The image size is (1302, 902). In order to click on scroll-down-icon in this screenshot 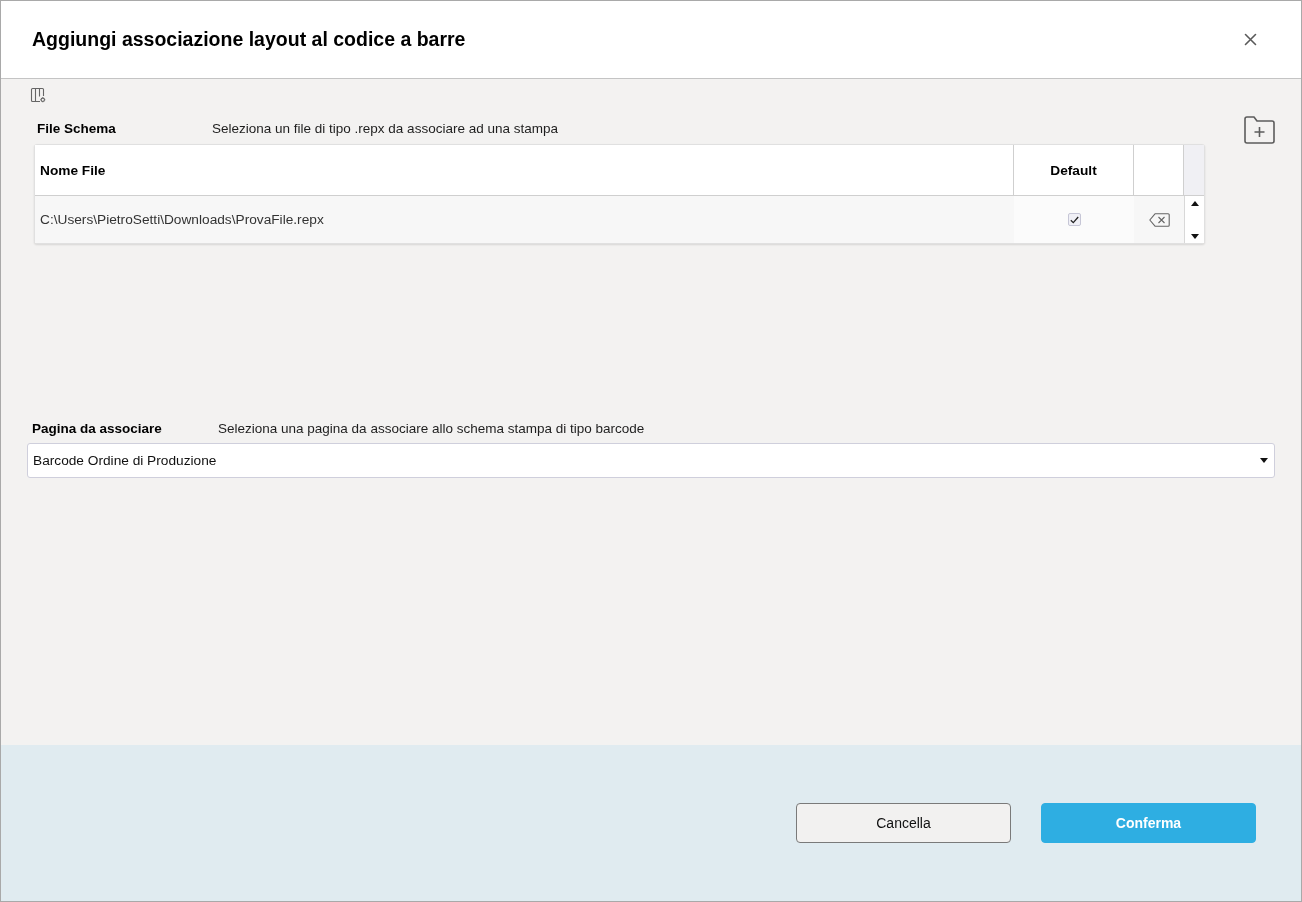, I will do `click(1194, 236)`.